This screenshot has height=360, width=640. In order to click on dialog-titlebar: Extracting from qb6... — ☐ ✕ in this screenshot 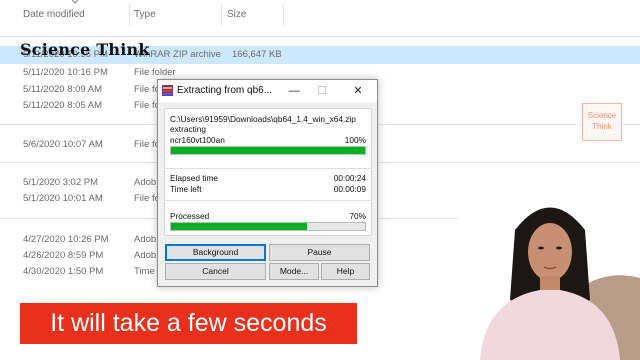, I will do `click(267, 91)`.